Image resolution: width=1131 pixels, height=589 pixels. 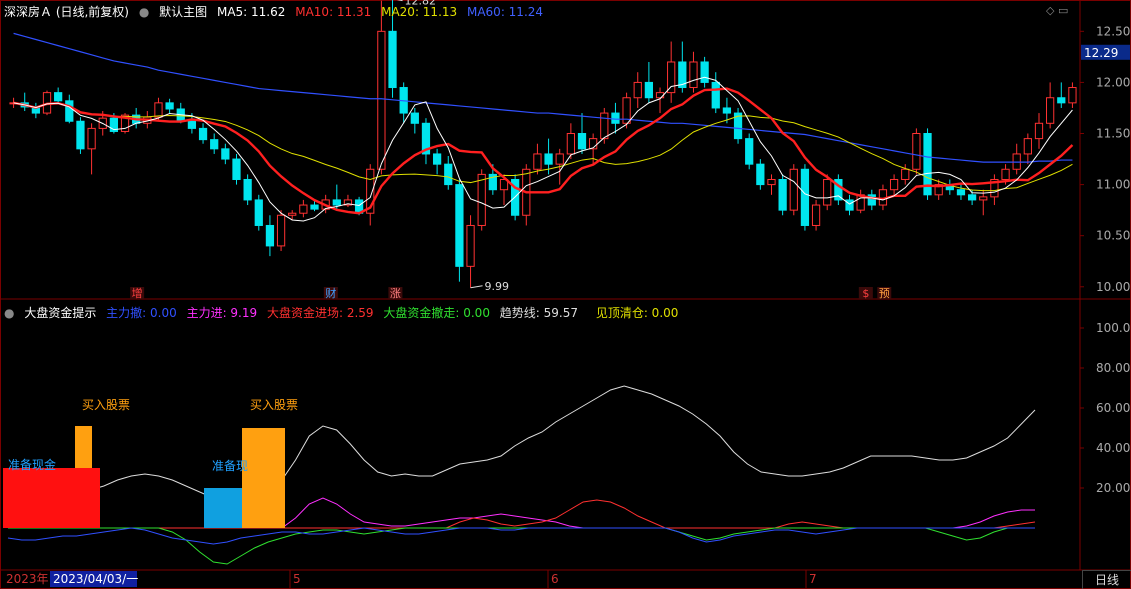 I want to click on indicator-line-主力进, so click(x=521, y=513).